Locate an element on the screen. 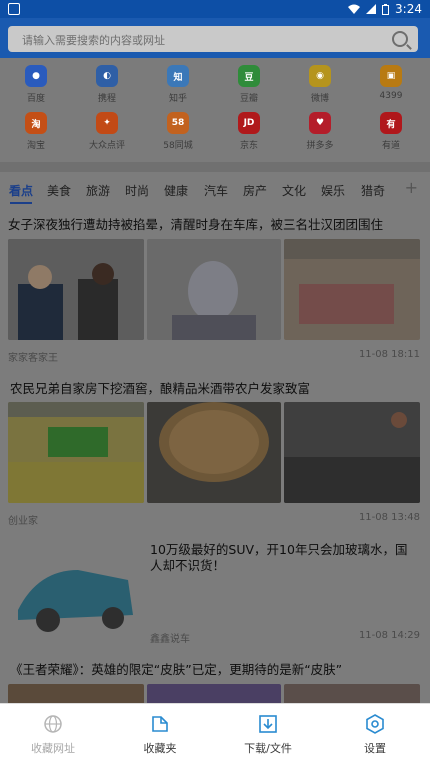 The width and height of the screenshot is (430, 764). globe-icon is located at coordinates (53, 724).